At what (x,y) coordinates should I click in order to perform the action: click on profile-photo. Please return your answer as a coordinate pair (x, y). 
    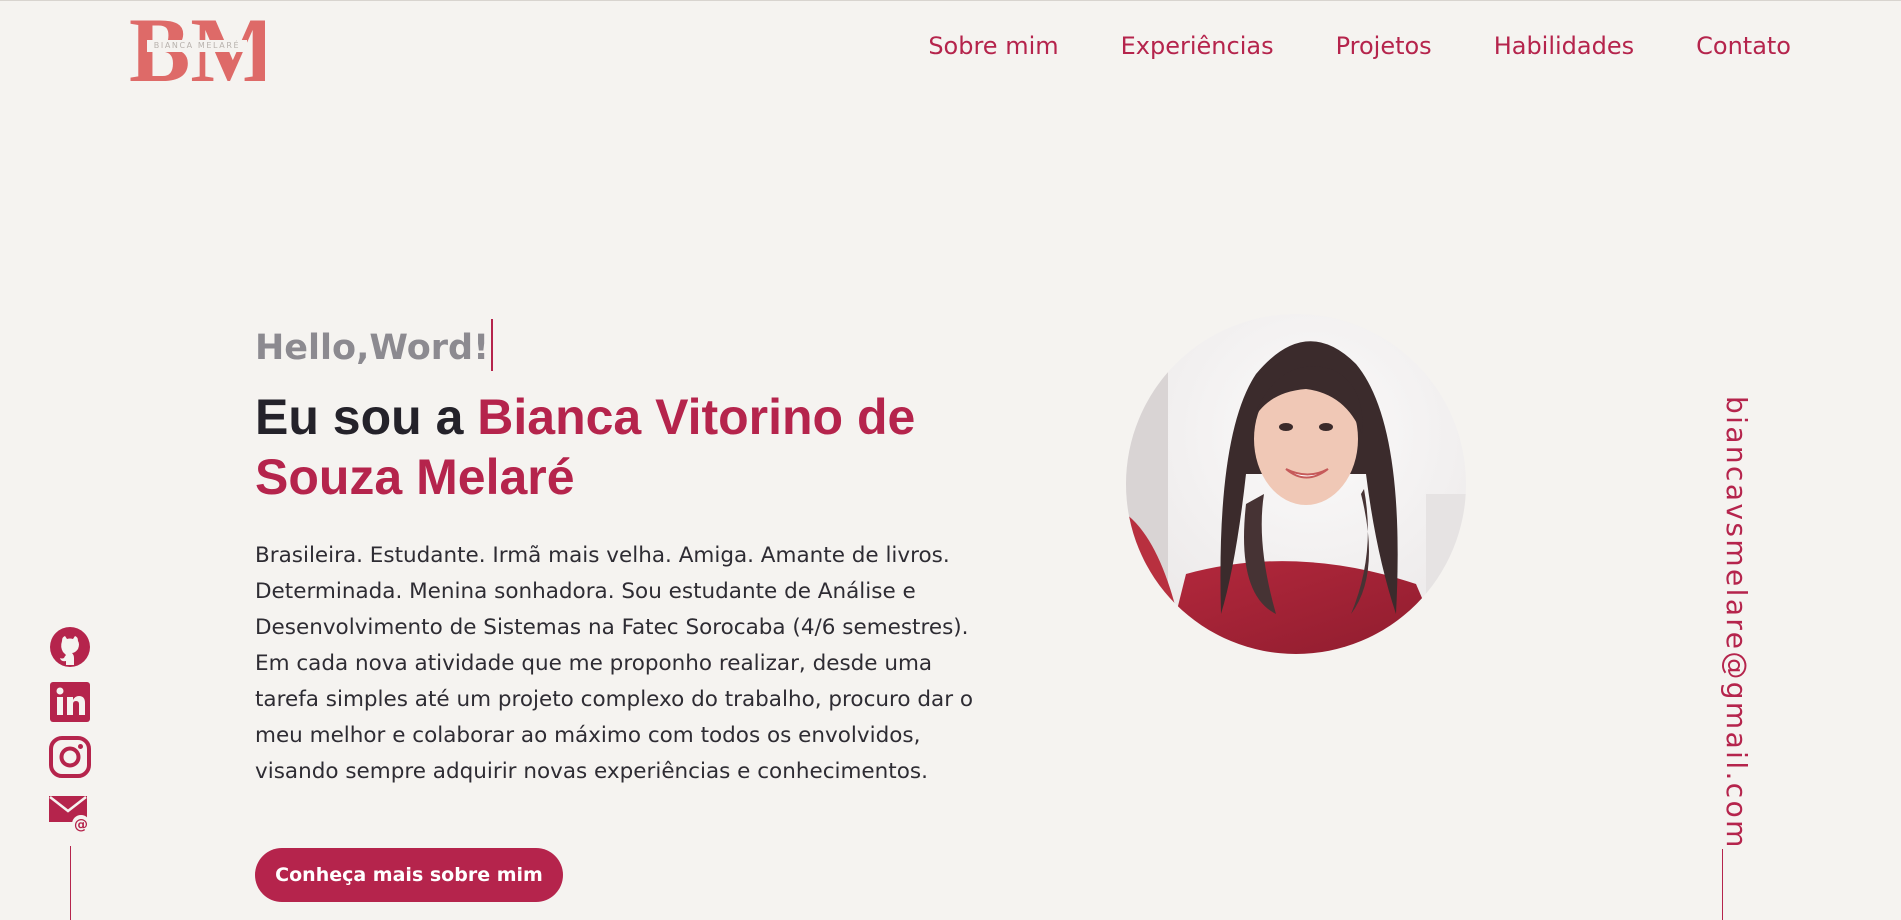
    Looking at the image, I should click on (1296, 484).